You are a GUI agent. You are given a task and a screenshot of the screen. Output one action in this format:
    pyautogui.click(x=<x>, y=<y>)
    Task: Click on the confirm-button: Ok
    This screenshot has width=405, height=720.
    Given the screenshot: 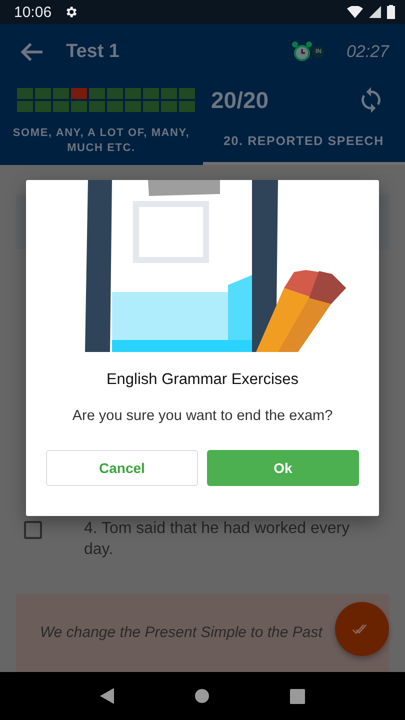 What is the action you would take?
    pyautogui.click(x=283, y=468)
    